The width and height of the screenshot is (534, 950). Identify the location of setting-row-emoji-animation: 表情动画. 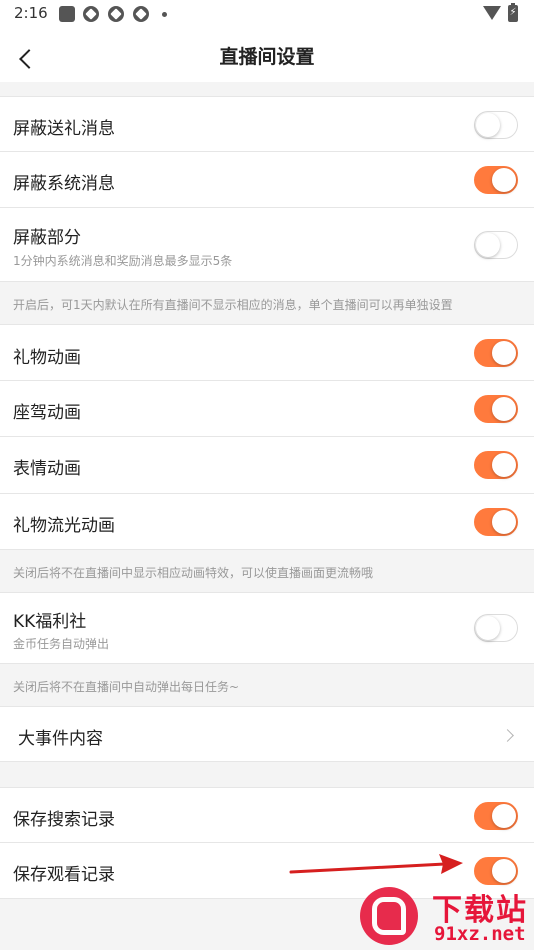
(267, 465).